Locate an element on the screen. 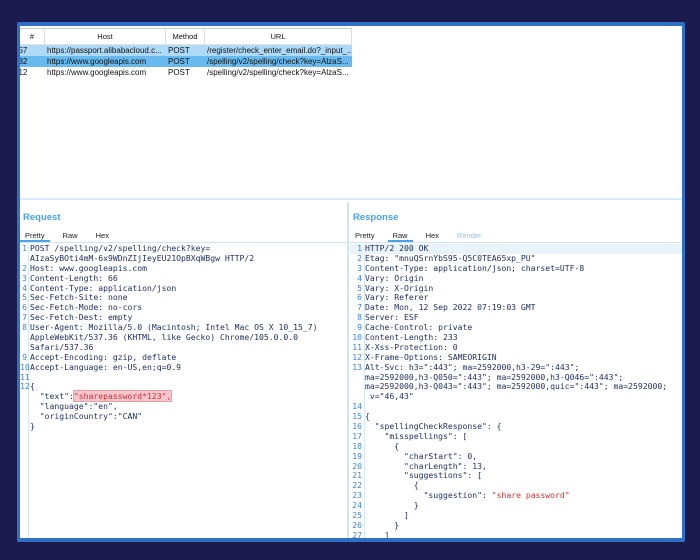  code-text: "originCountry":"CAN" is located at coordinates (86, 416).